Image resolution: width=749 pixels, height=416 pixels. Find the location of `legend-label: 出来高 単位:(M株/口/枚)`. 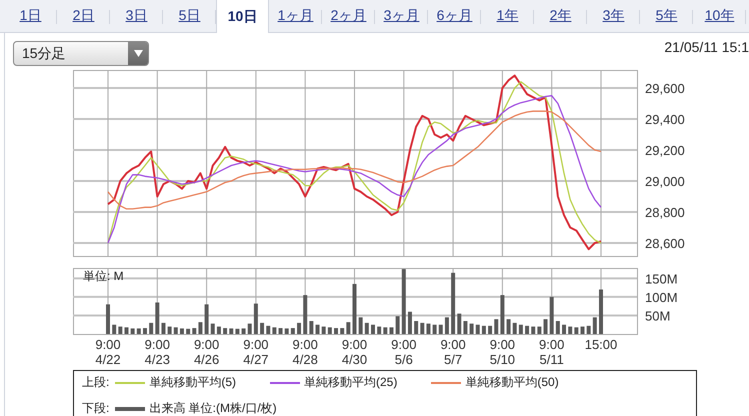

legend-label: 出来高 単位:(M株/口/枚) is located at coordinates (213, 408).